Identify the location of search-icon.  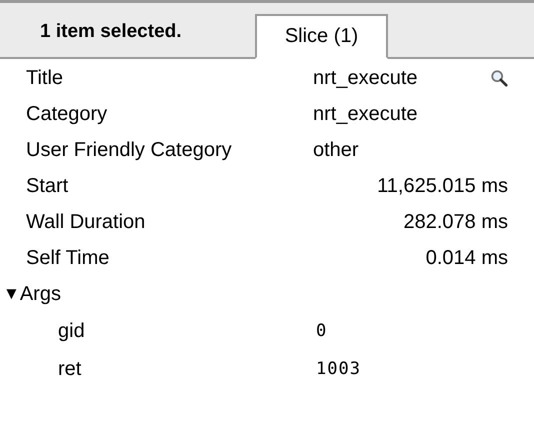
(499, 78).